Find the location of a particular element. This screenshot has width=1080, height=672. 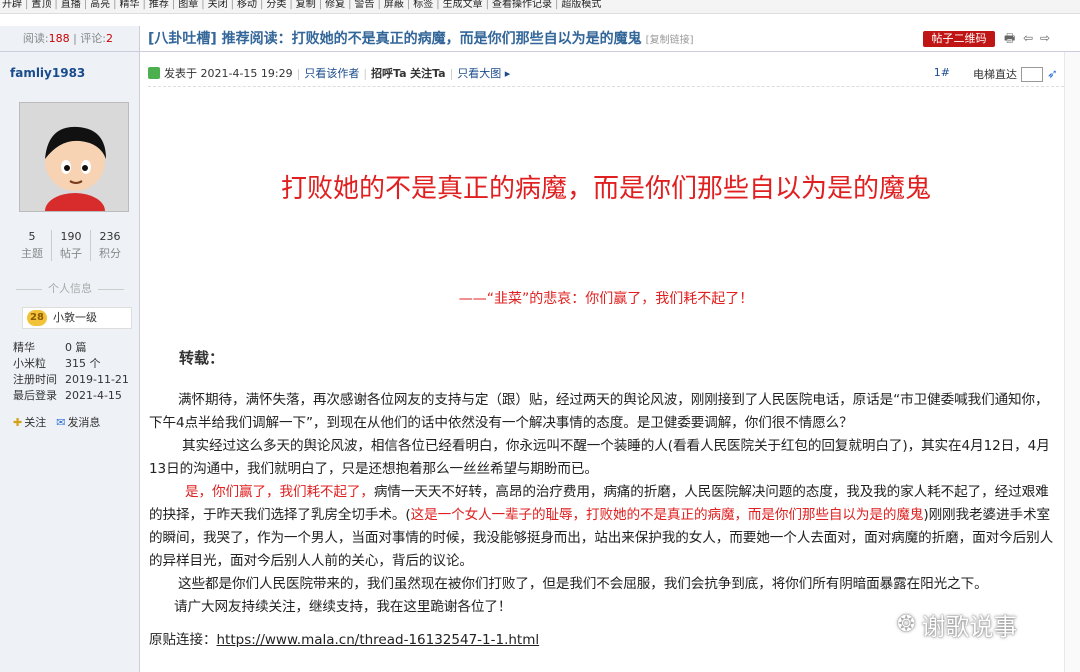

post-time: 发表于 2021-4-15 19:29 is located at coordinates (228, 73).